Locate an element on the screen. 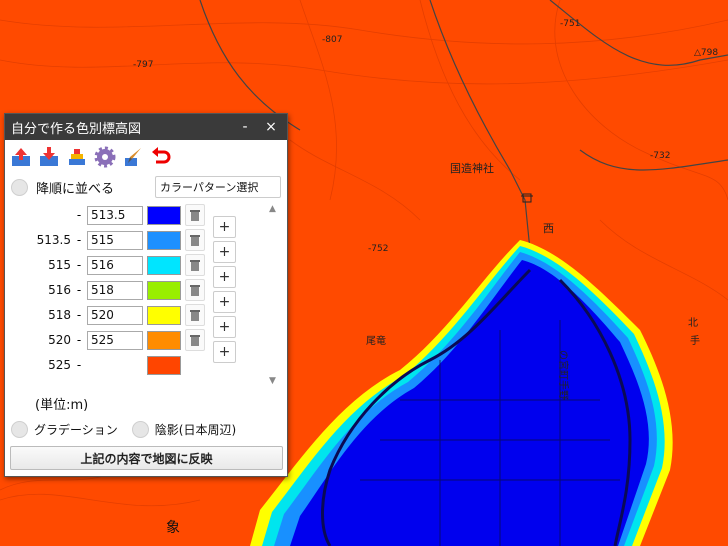  range-row: 515 - 516 is located at coordinates (105, 265).